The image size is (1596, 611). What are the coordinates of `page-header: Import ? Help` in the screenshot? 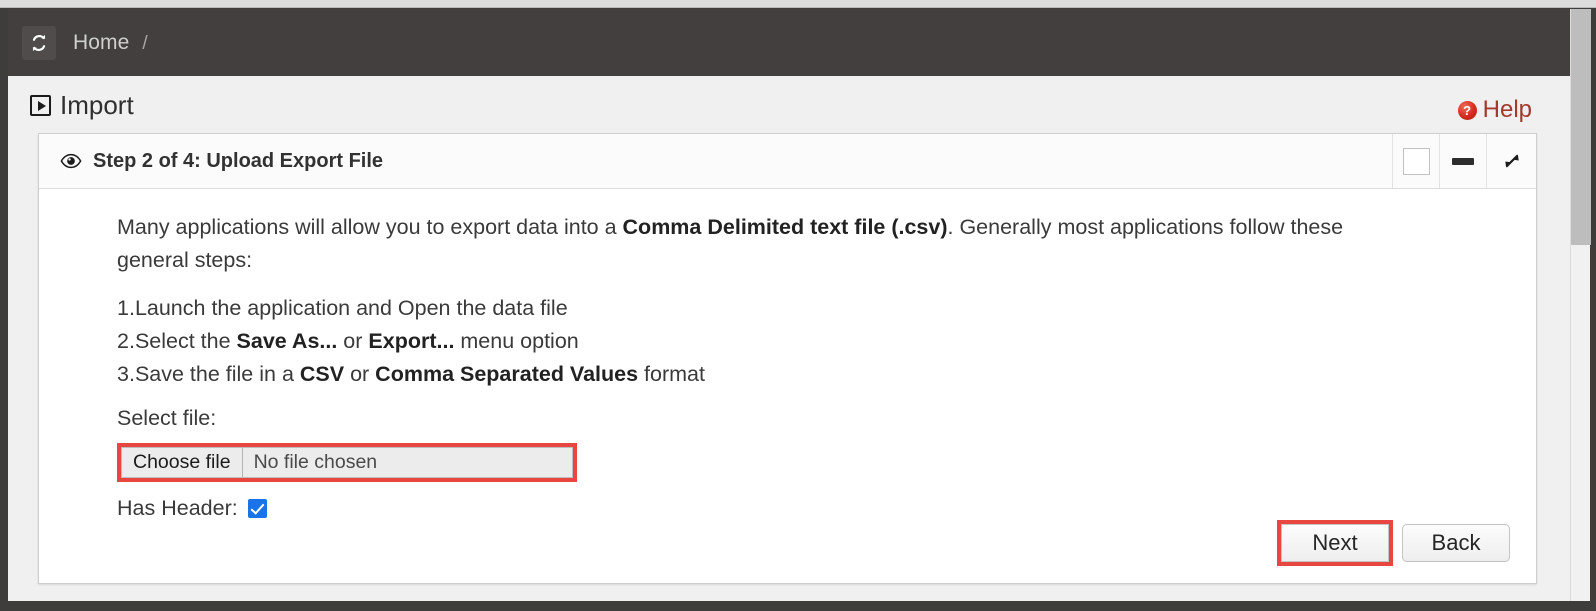 It's located at (805, 112).